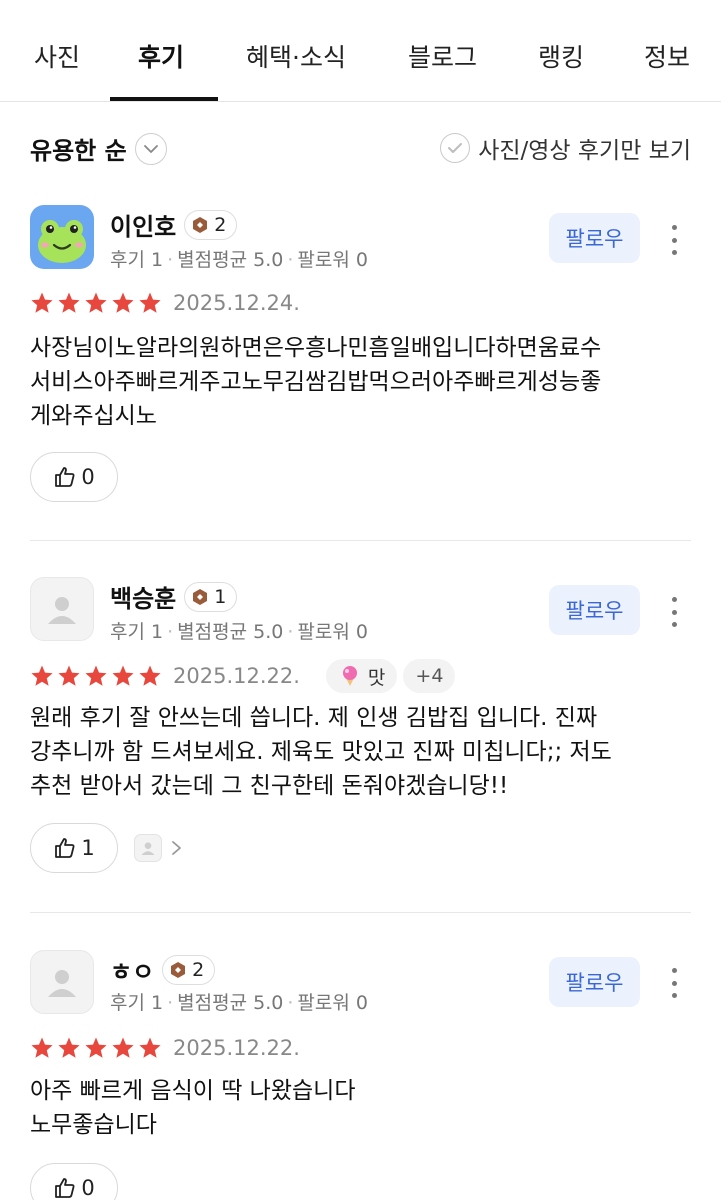 The width and height of the screenshot is (721, 1200). I want to click on reactor-avatar, so click(148, 848).